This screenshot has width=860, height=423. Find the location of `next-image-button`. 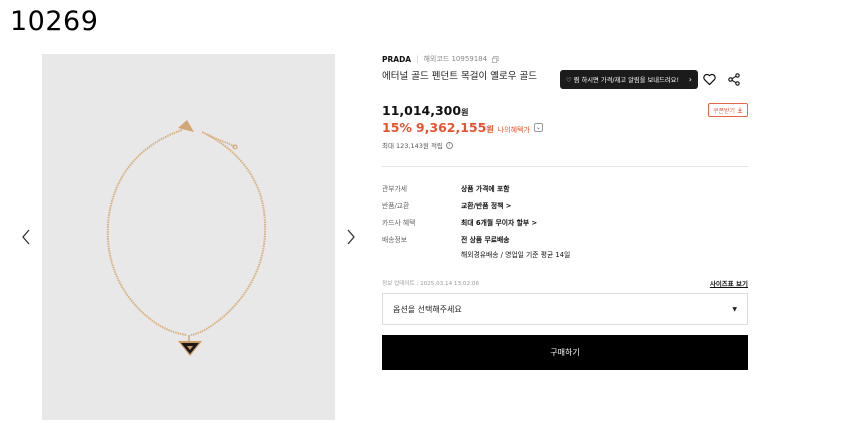

next-image-button is located at coordinates (351, 237).